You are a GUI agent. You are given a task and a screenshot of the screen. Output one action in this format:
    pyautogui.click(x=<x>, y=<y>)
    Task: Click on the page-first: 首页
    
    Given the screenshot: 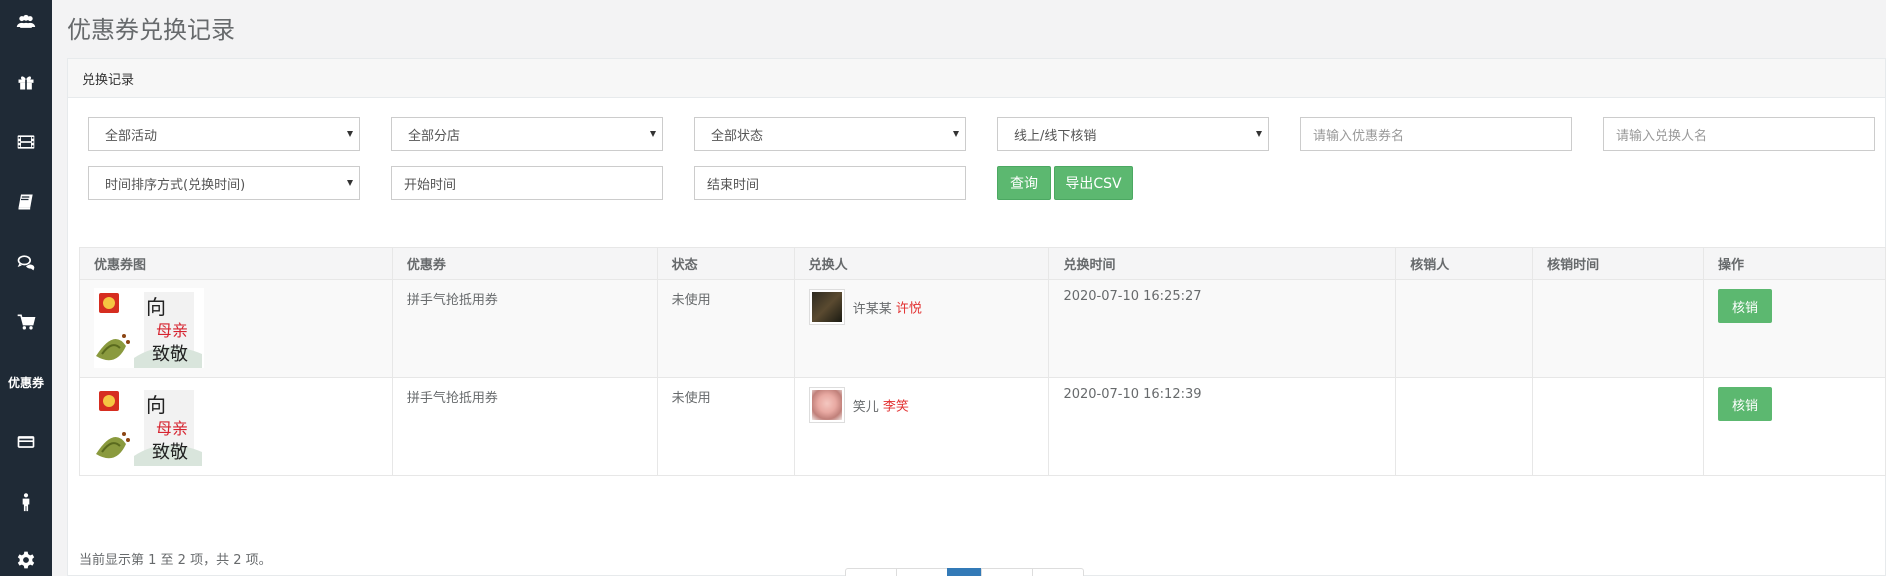 What is the action you would take?
    pyautogui.click(x=871, y=572)
    